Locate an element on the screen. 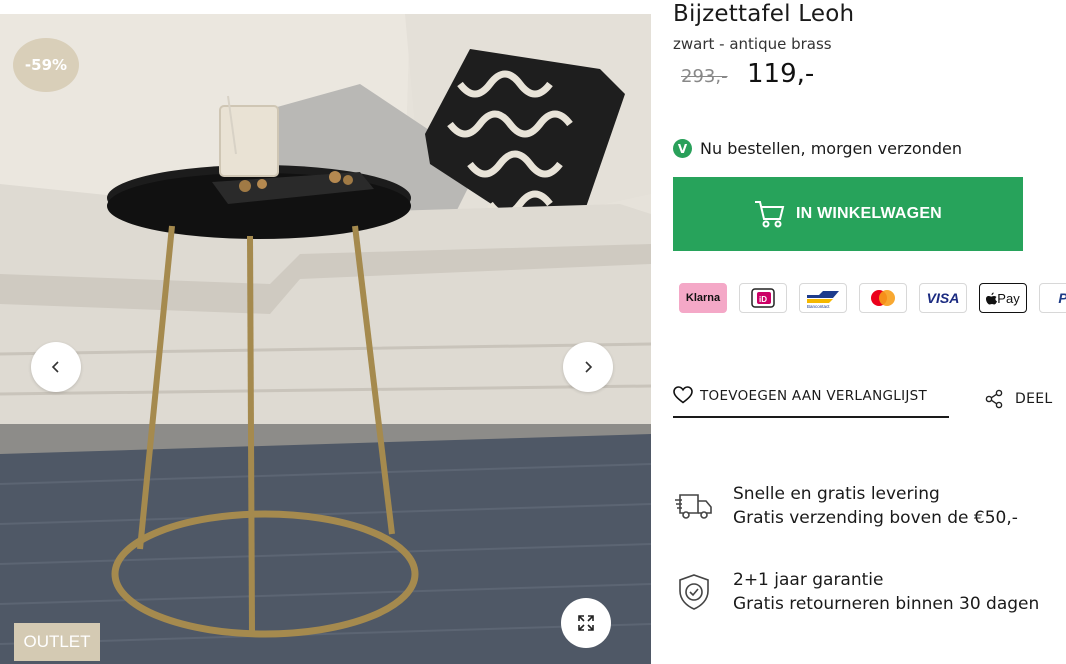 The width and height of the screenshot is (1066, 664). heart-icon is located at coordinates (683, 395).